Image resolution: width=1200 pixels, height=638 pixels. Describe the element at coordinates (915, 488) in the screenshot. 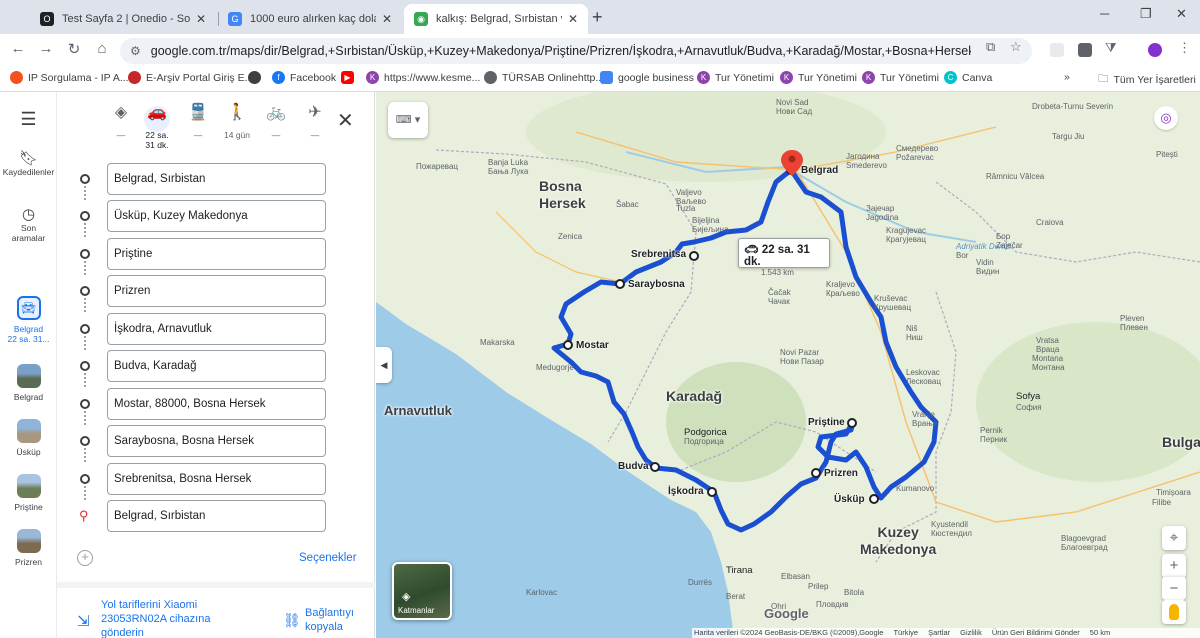

I see `map-place-label: Kumanovo` at that location.